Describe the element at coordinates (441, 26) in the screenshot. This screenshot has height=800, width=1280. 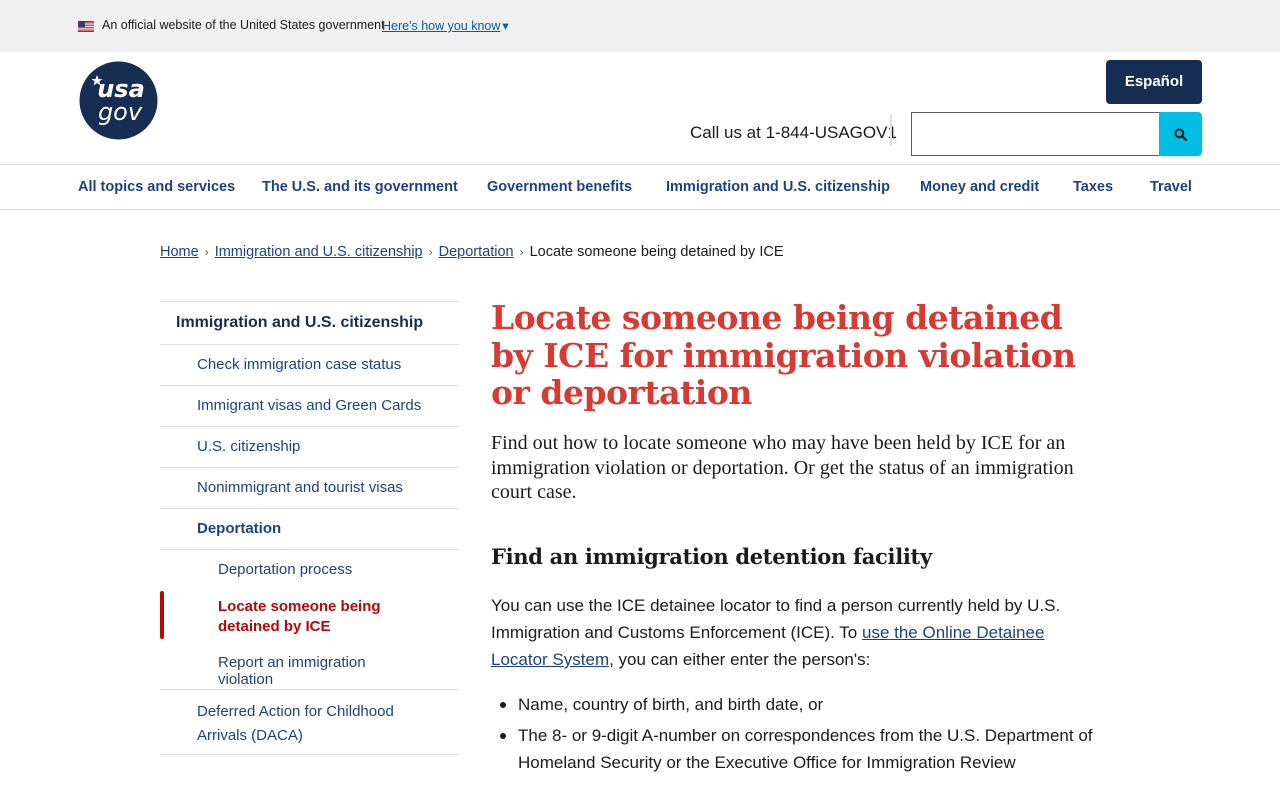
I see `how-you-know-label: Here's how you know` at that location.